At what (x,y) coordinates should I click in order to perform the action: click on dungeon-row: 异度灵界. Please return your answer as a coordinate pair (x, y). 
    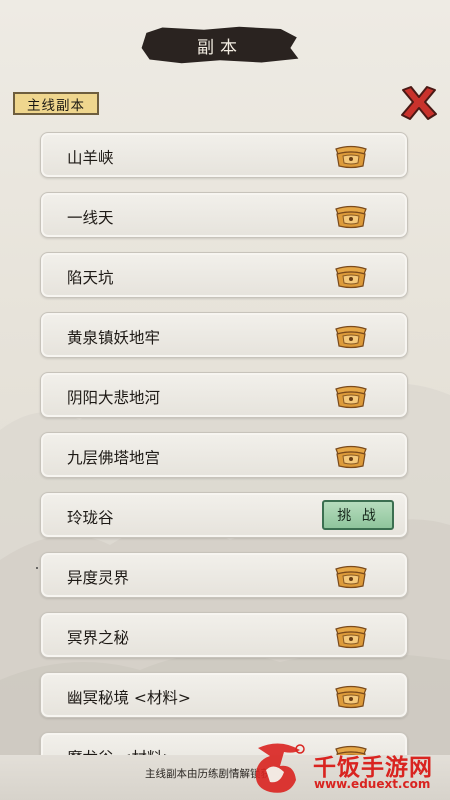
    Looking at the image, I should click on (224, 575).